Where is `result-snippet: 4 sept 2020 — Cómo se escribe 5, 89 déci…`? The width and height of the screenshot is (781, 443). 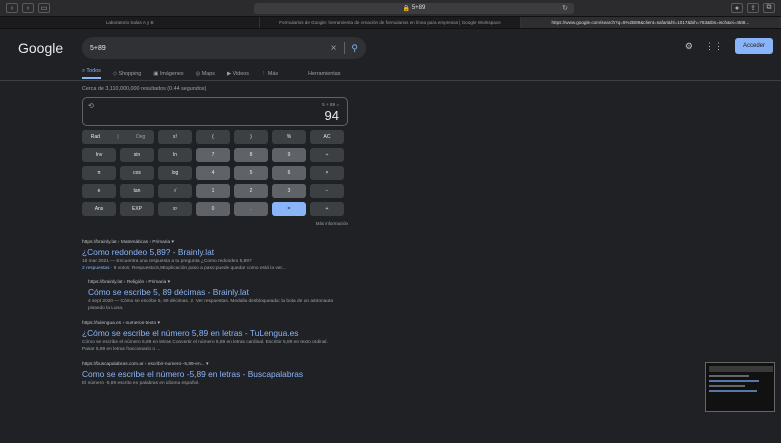
result-snippet: 4 sept 2020 — Cómo se escribe 5, 89 déci… is located at coordinates (211, 305).